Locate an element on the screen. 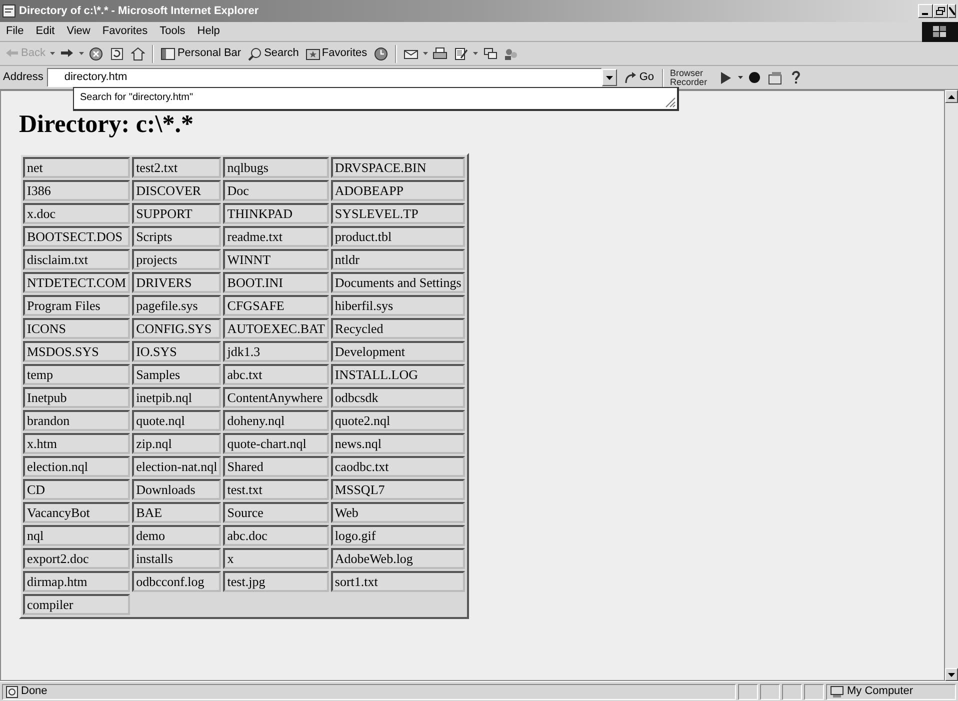 The width and height of the screenshot is (958, 701). file-name-cell: MSSQL7 is located at coordinates (398, 489).